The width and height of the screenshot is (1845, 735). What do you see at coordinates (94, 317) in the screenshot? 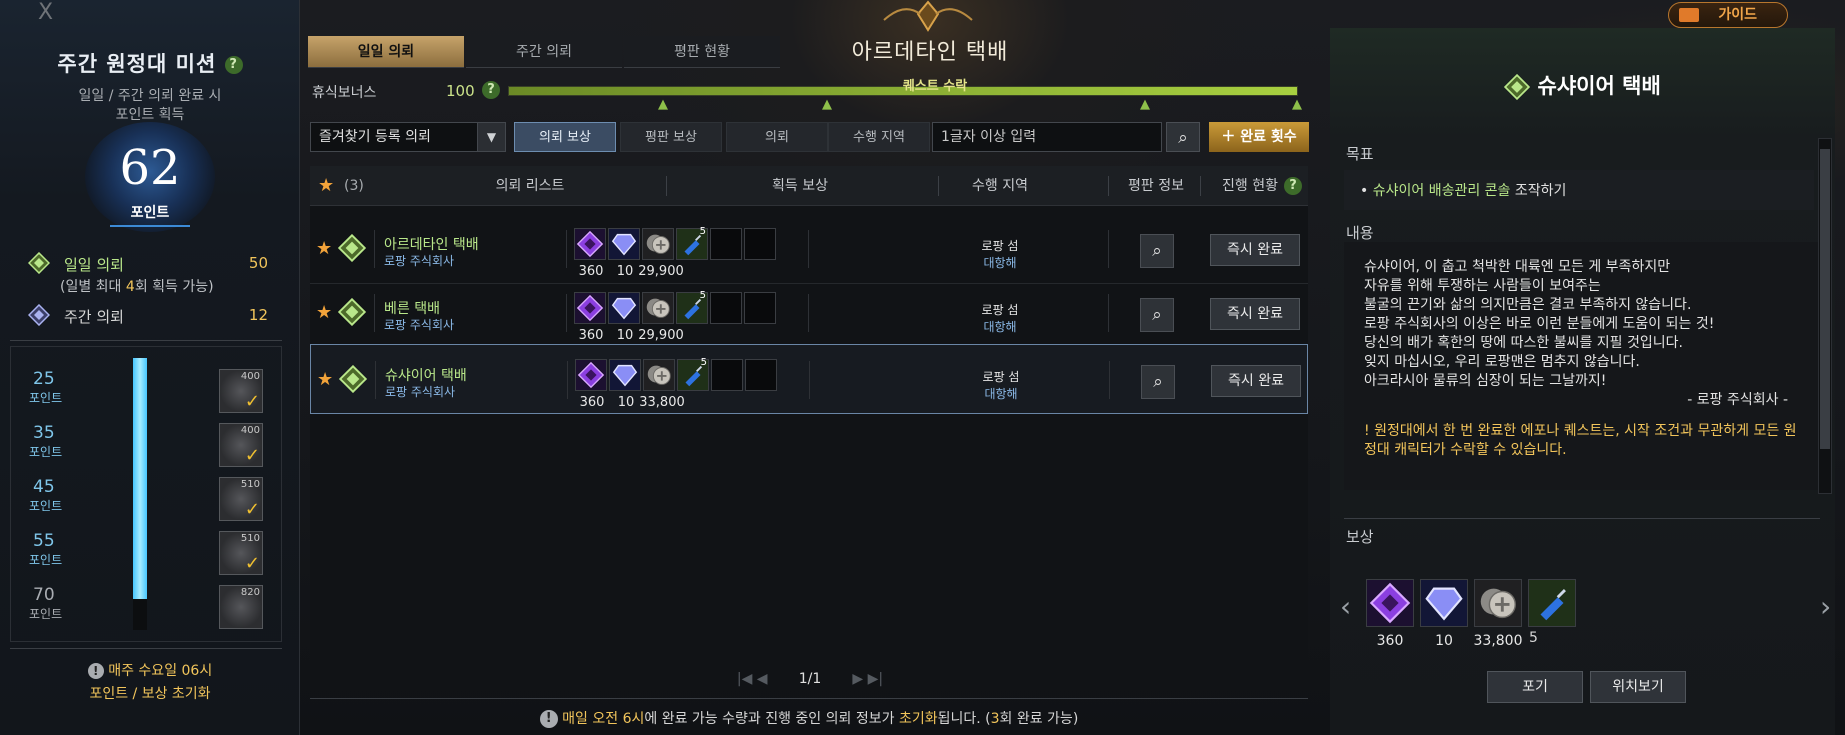
I see `weekly-label: 주간 의뢰` at bounding box center [94, 317].